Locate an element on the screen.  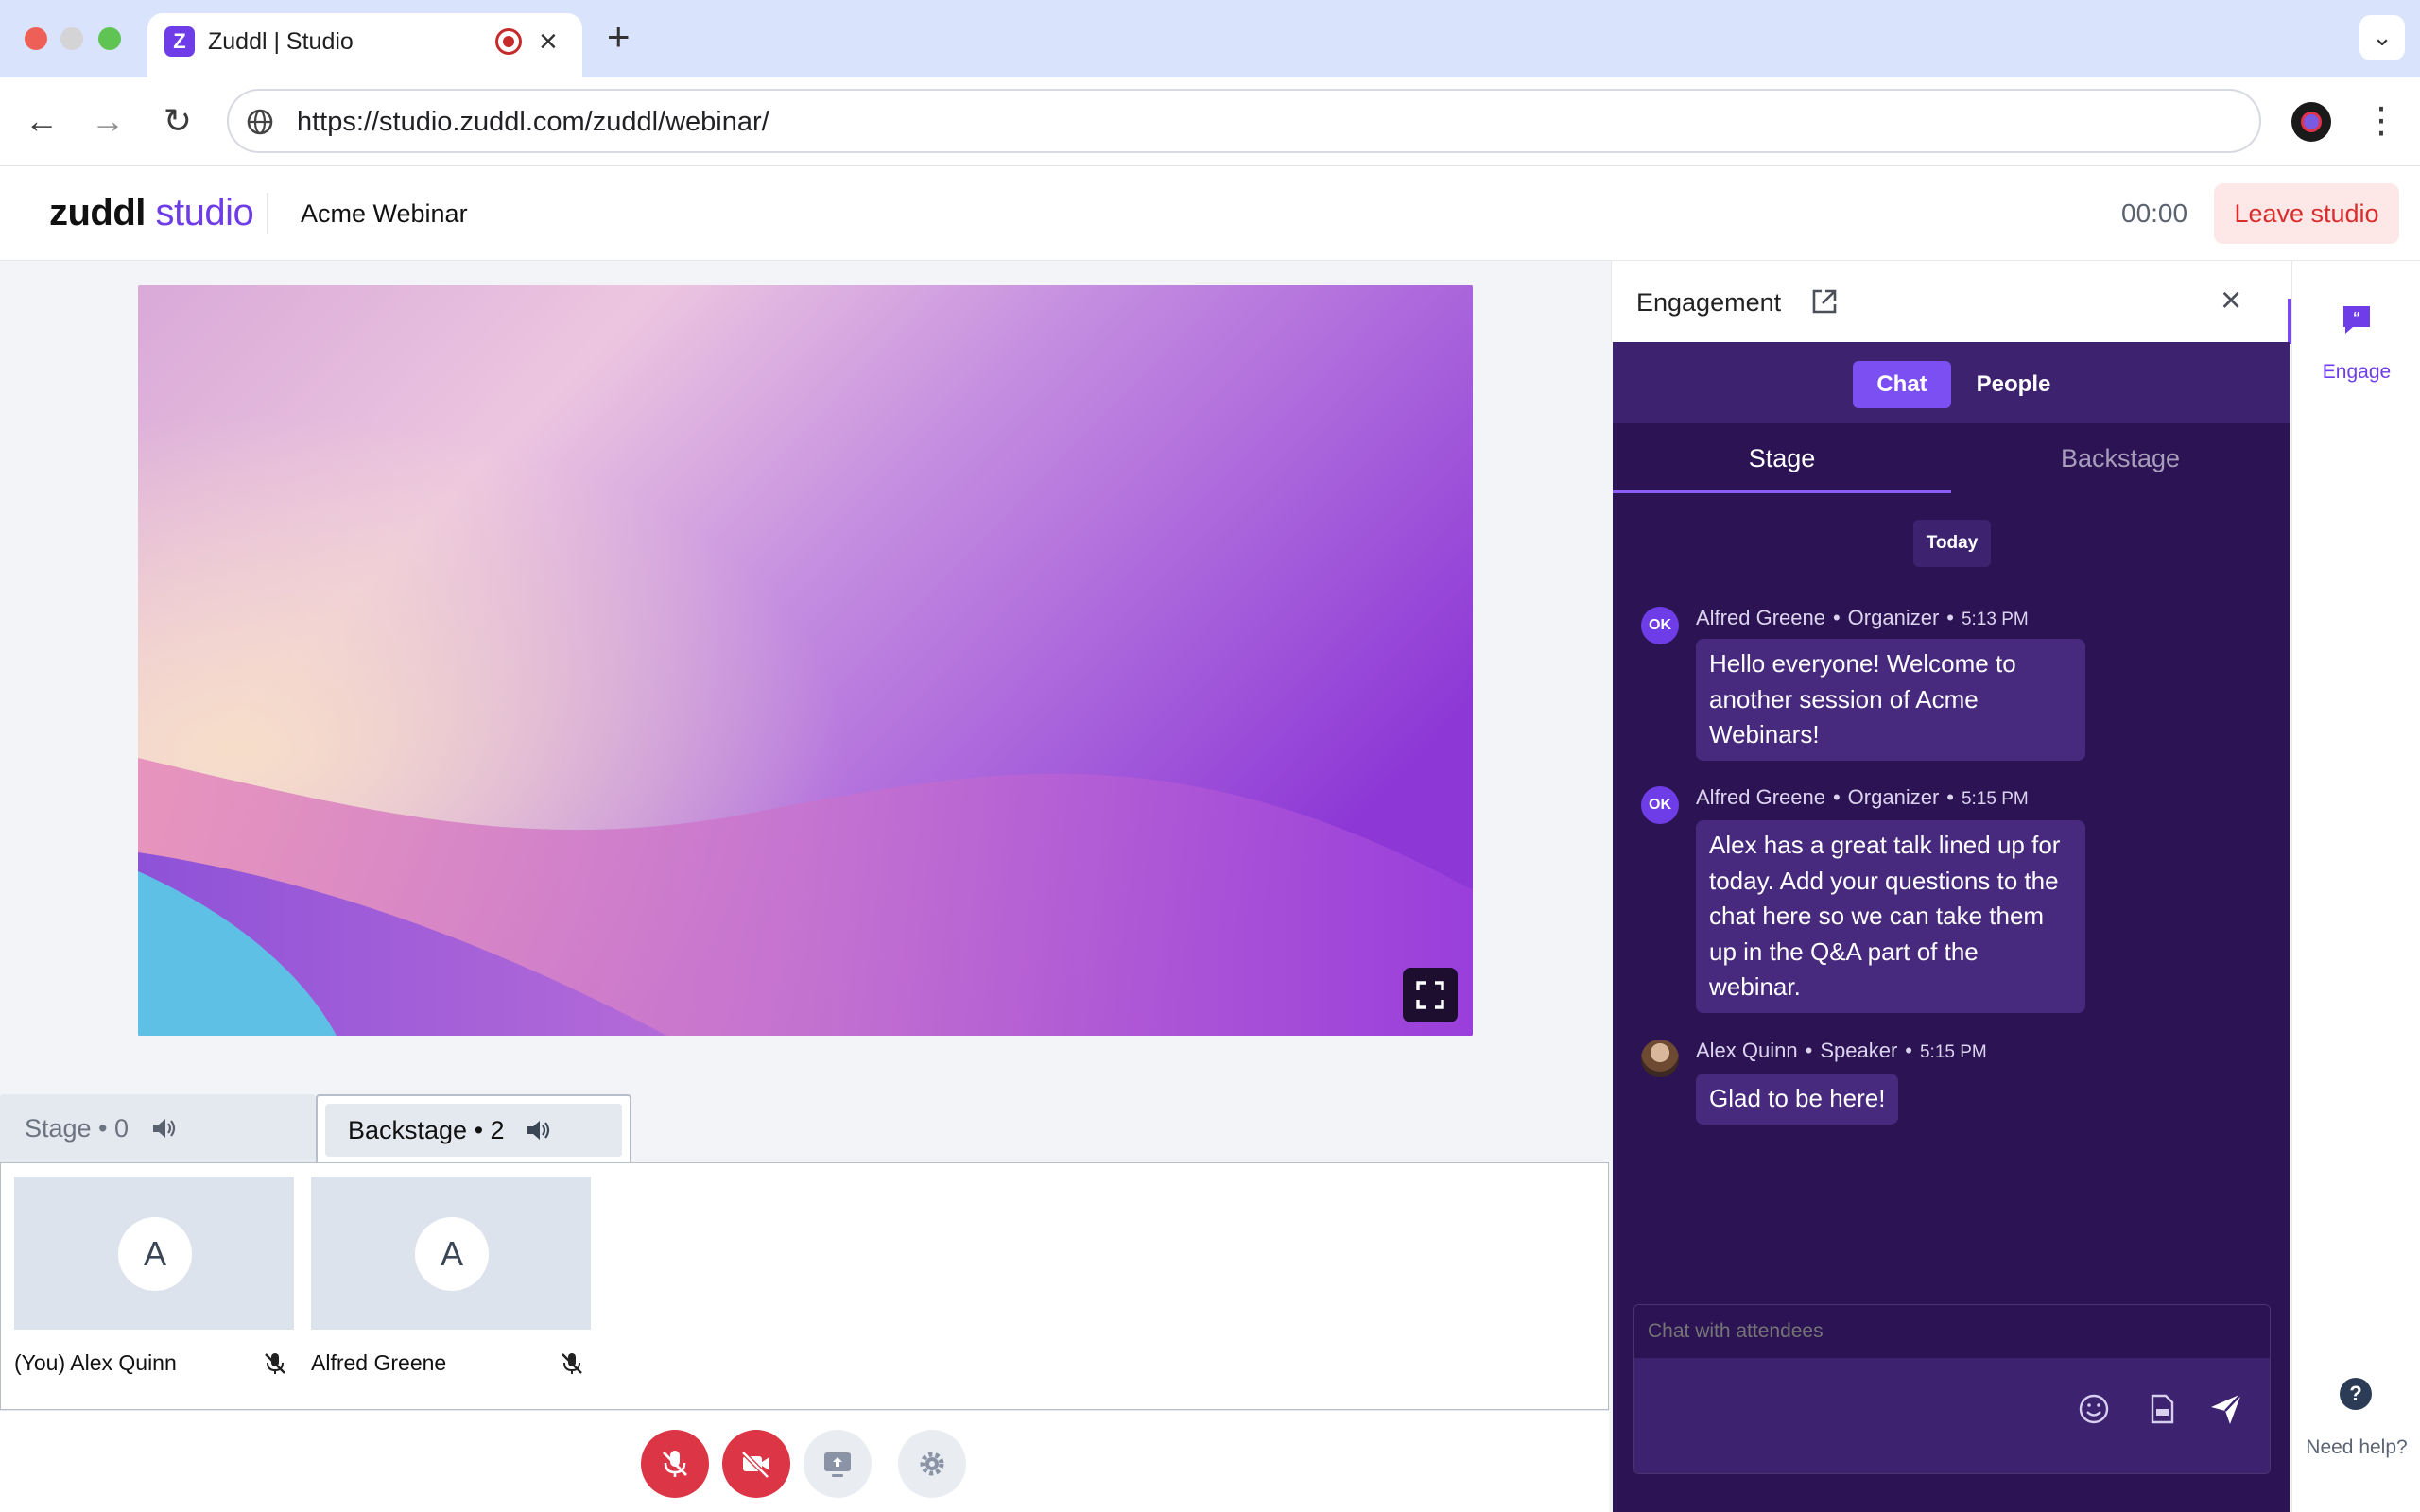
window-maximize-button is located at coordinates (109, 38).